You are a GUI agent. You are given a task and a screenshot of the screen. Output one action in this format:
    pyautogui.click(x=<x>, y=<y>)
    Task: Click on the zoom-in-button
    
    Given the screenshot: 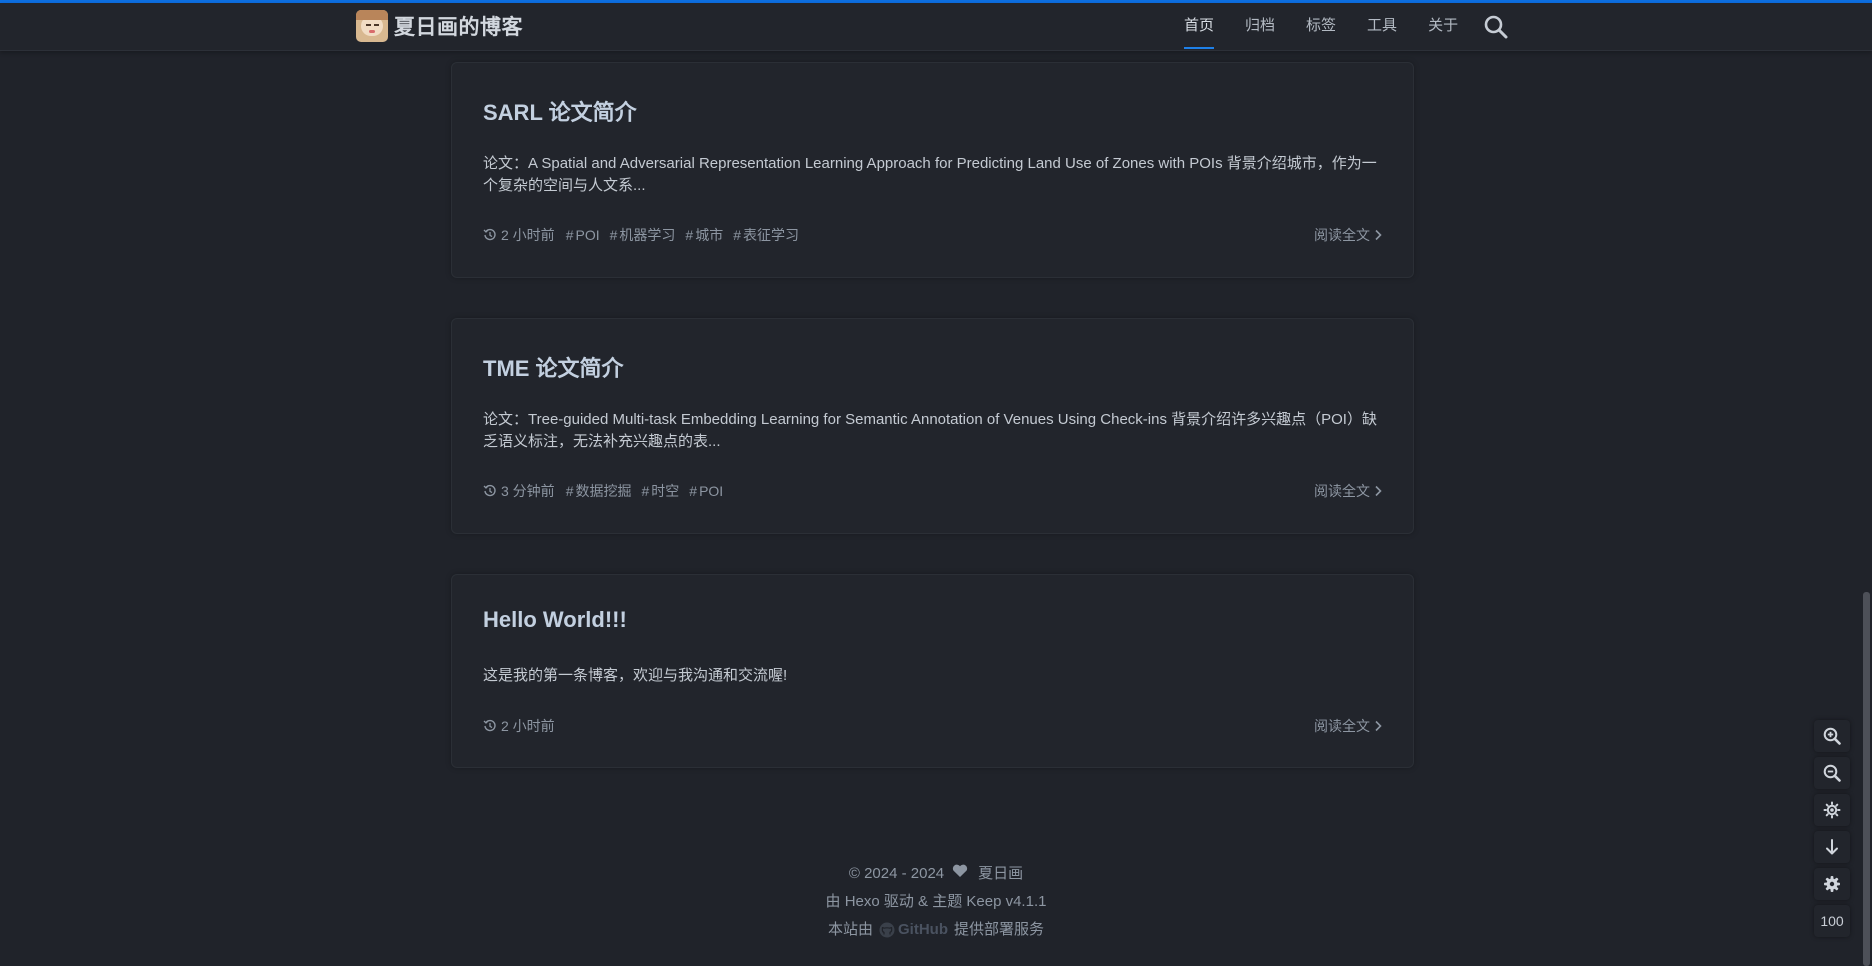 What is the action you would take?
    pyautogui.click(x=1832, y=736)
    